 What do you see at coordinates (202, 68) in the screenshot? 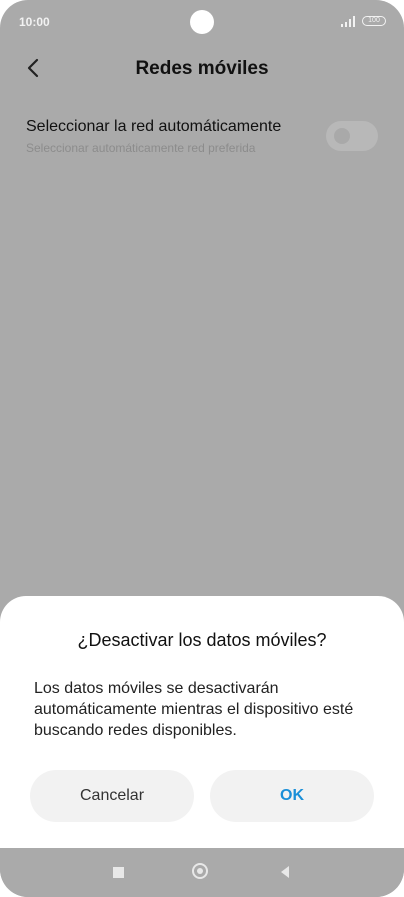
I see `page-title: Redes móviles` at bounding box center [202, 68].